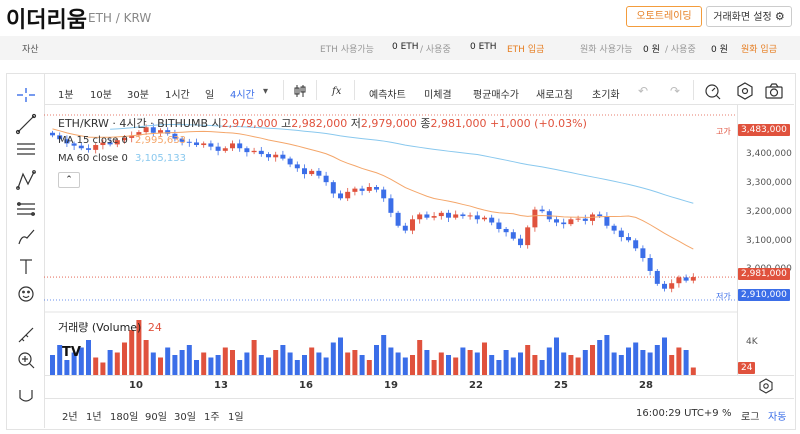 The height and width of the screenshot is (434, 800). Describe the element at coordinates (26, 294) in the screenshot. I see `emoji-icon` at that location.